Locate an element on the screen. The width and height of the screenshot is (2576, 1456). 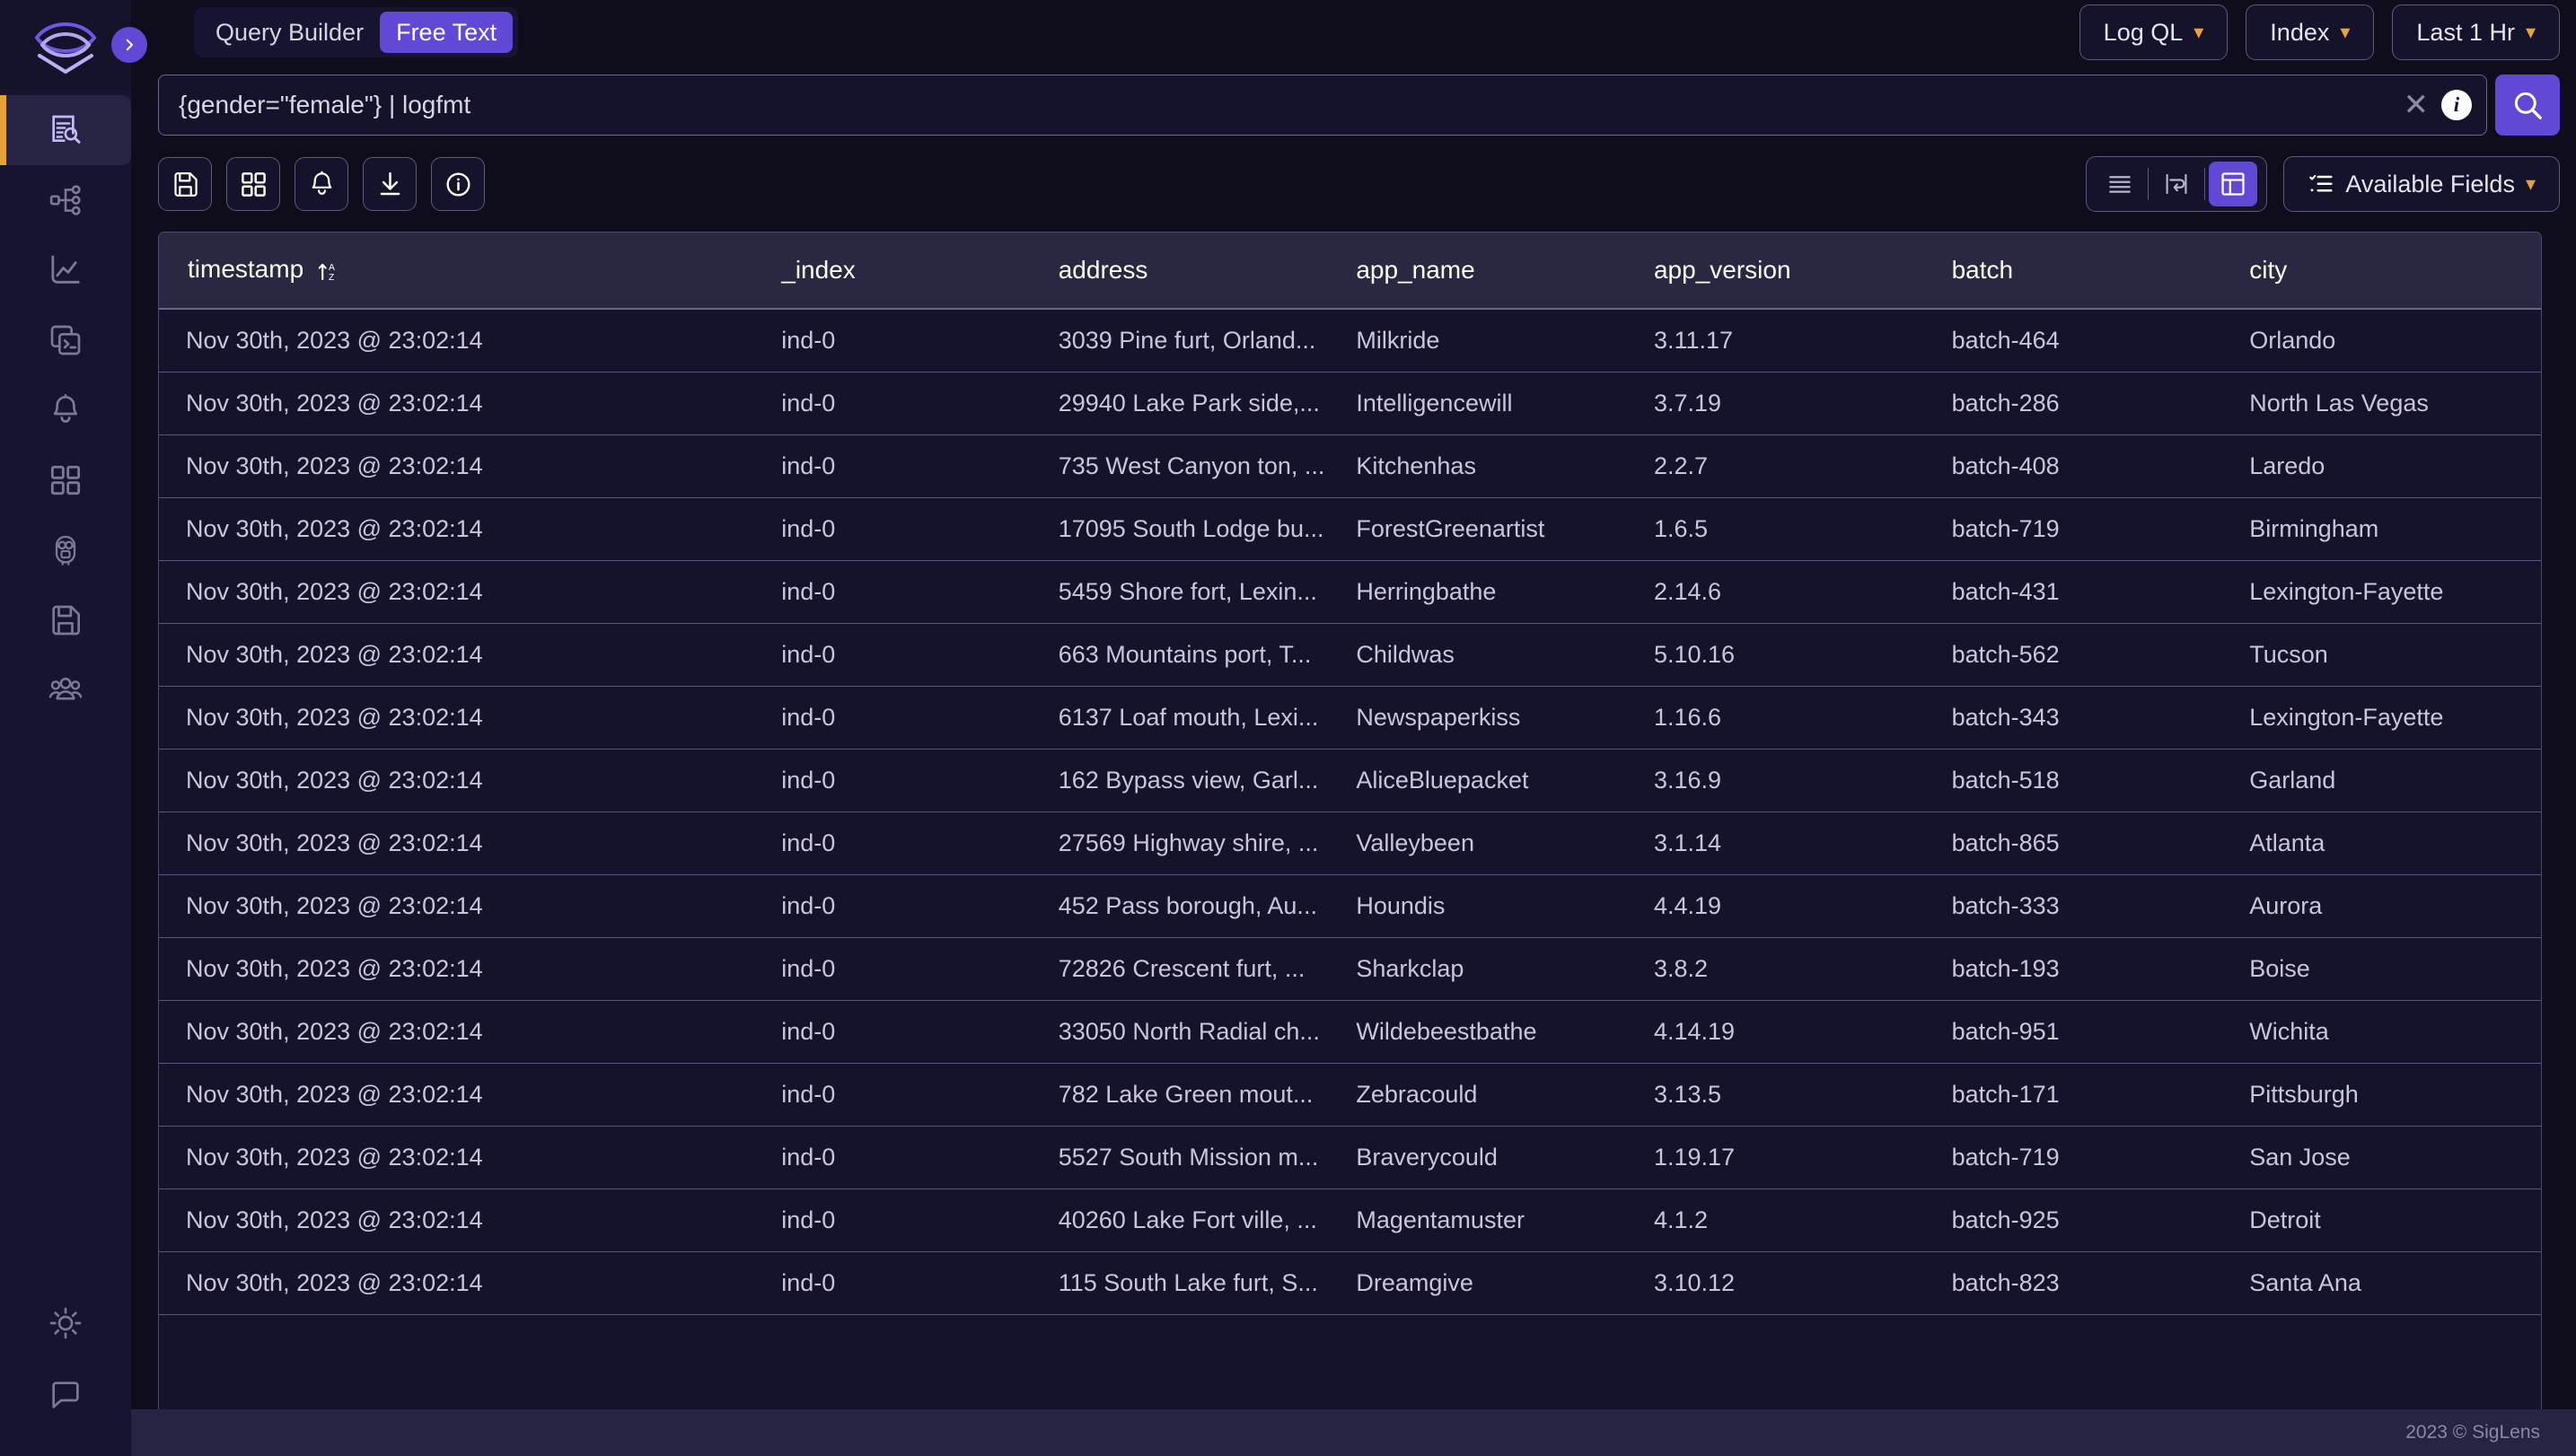
cell-batch: batch-431 is located at coordinates (2074, 592).